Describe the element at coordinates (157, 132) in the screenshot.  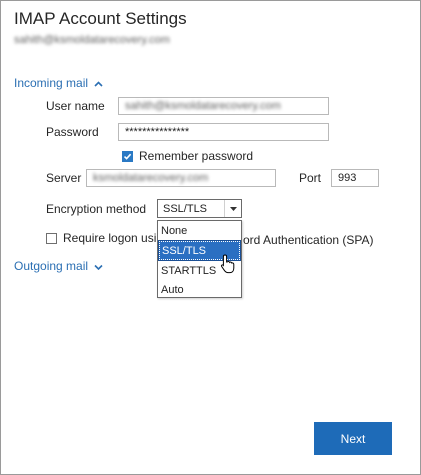
I see `password-value: ***************` at that location.